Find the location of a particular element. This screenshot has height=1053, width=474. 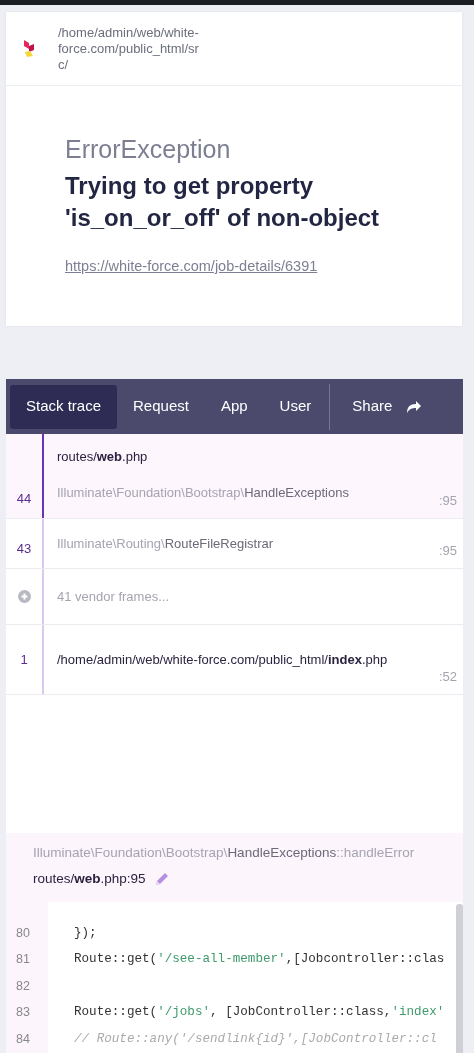

frame-number: 1 is located at coordinates (24, 659).